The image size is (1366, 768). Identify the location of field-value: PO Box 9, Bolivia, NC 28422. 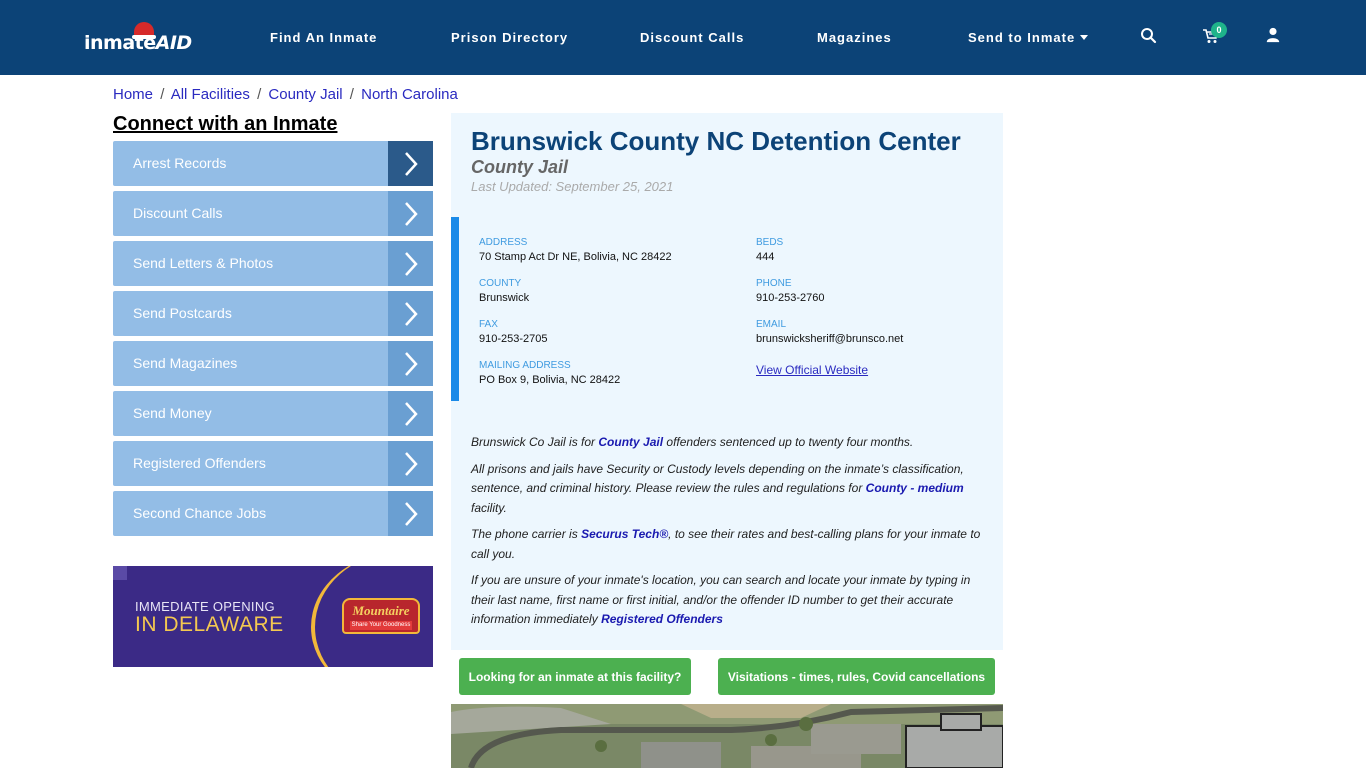
(550, 380).